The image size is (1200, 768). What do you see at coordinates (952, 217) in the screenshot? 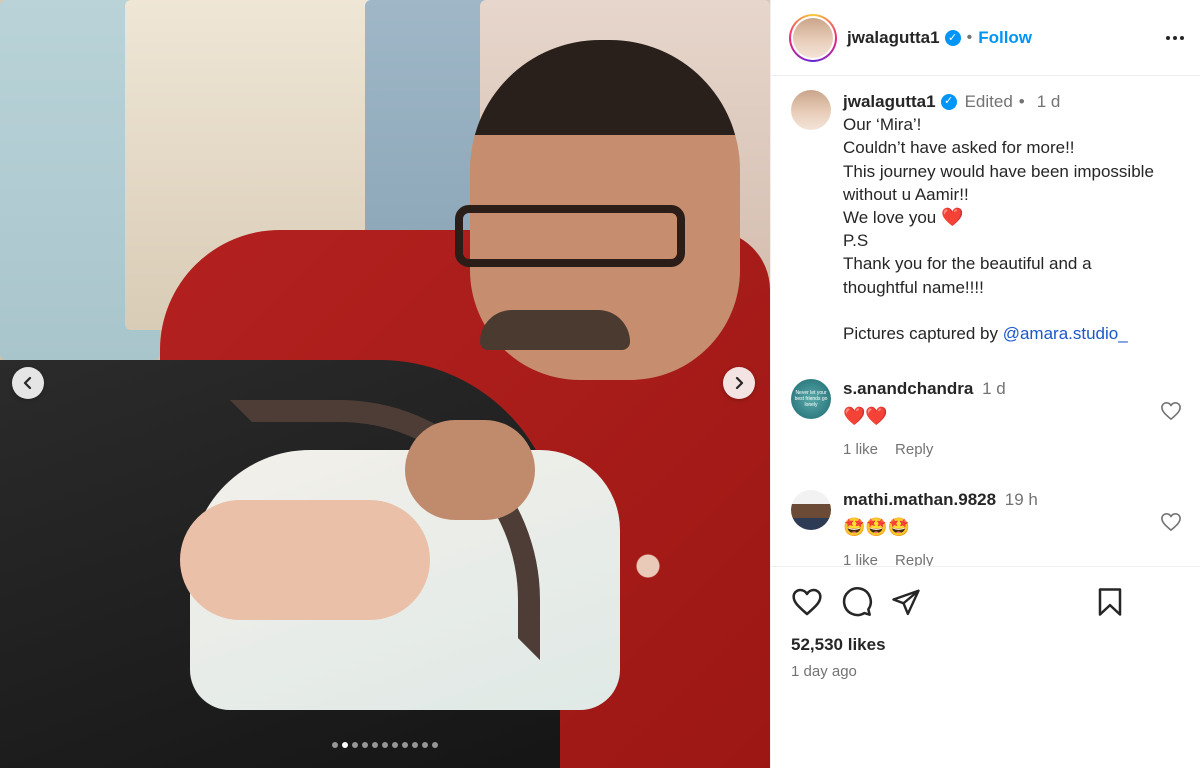
I see `red-heart-emoji: ❤️` at bounding box center [952, 217].